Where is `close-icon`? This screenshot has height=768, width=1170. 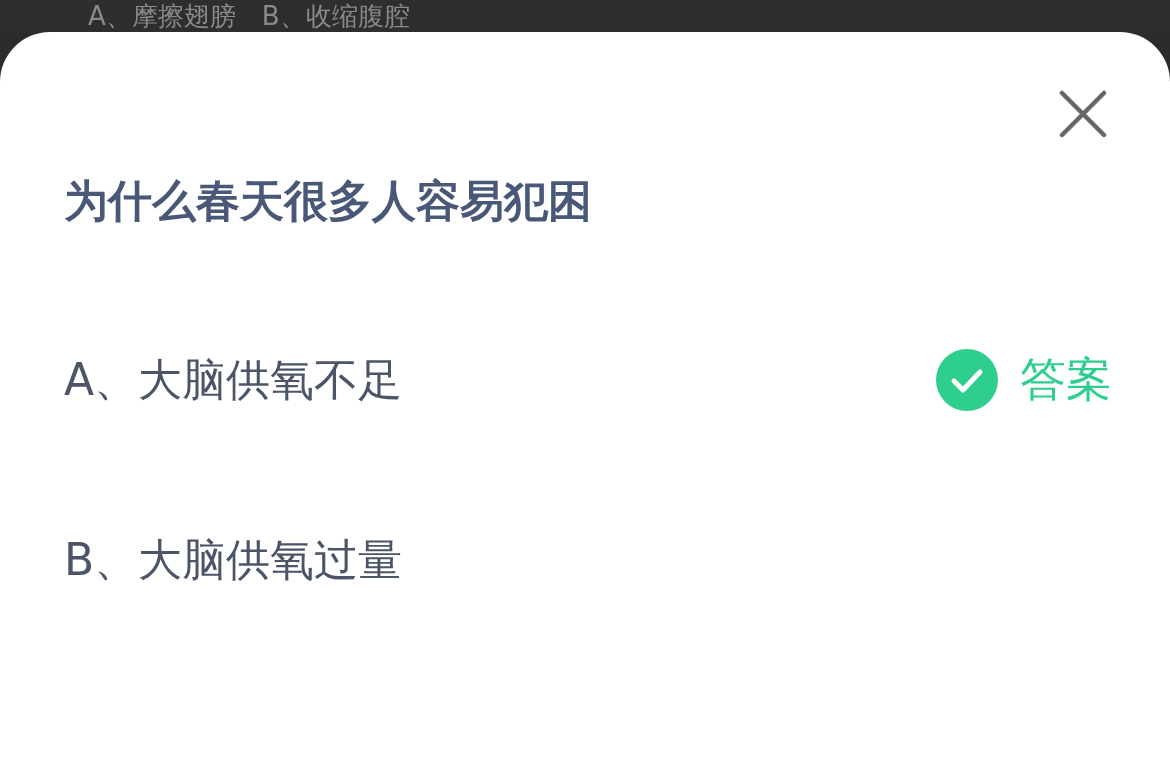
close-icon is located at coordinates (1083, 114).